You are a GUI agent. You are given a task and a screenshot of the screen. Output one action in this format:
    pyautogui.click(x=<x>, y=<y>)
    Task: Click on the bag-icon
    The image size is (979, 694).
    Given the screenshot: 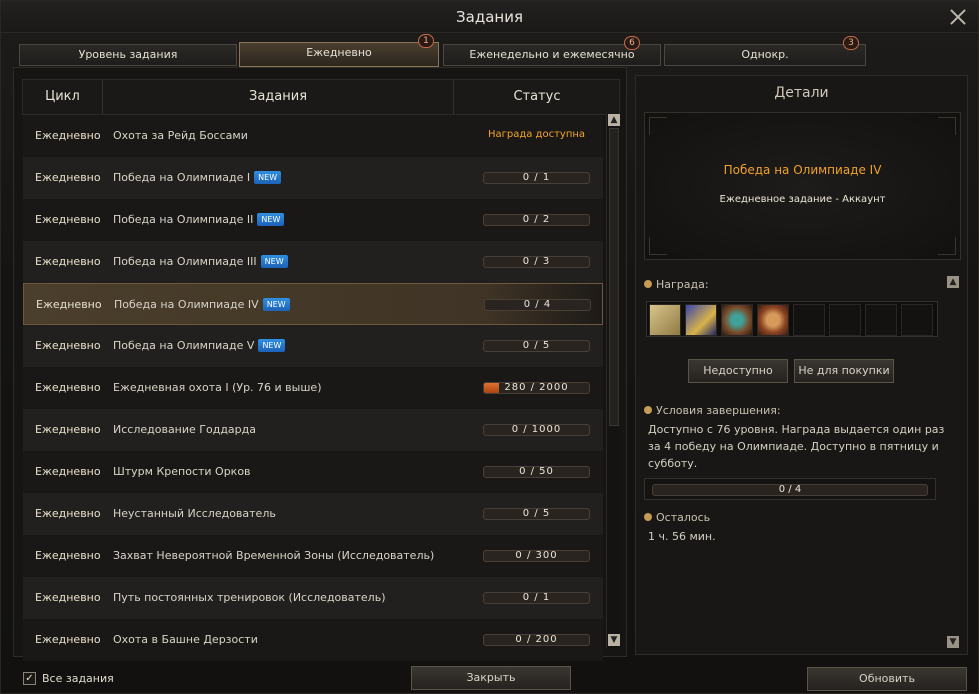 What is the action you would take?
    pyautogui.click(x=648, y=284)
    